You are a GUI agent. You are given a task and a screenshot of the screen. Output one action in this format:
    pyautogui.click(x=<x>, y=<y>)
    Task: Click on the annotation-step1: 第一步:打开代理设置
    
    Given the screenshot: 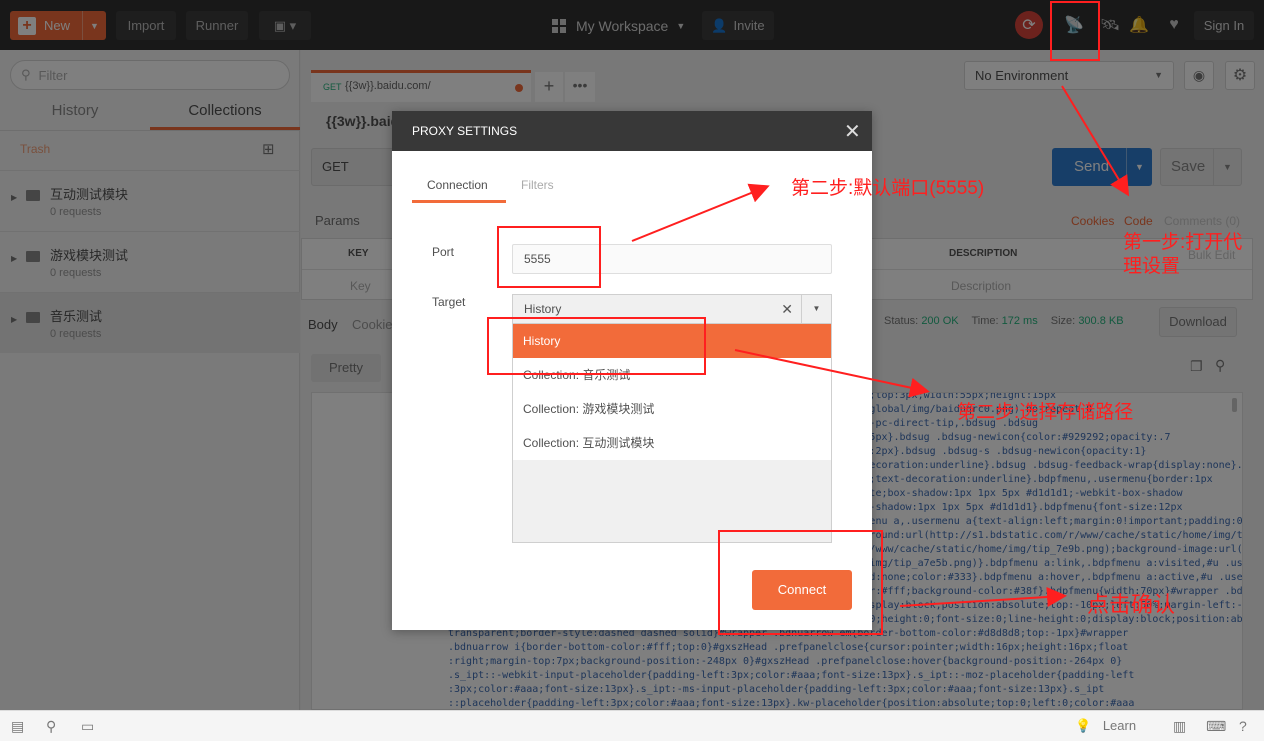 What is the action you would take?
    pyautogui.click(x=1183, y=254)
    